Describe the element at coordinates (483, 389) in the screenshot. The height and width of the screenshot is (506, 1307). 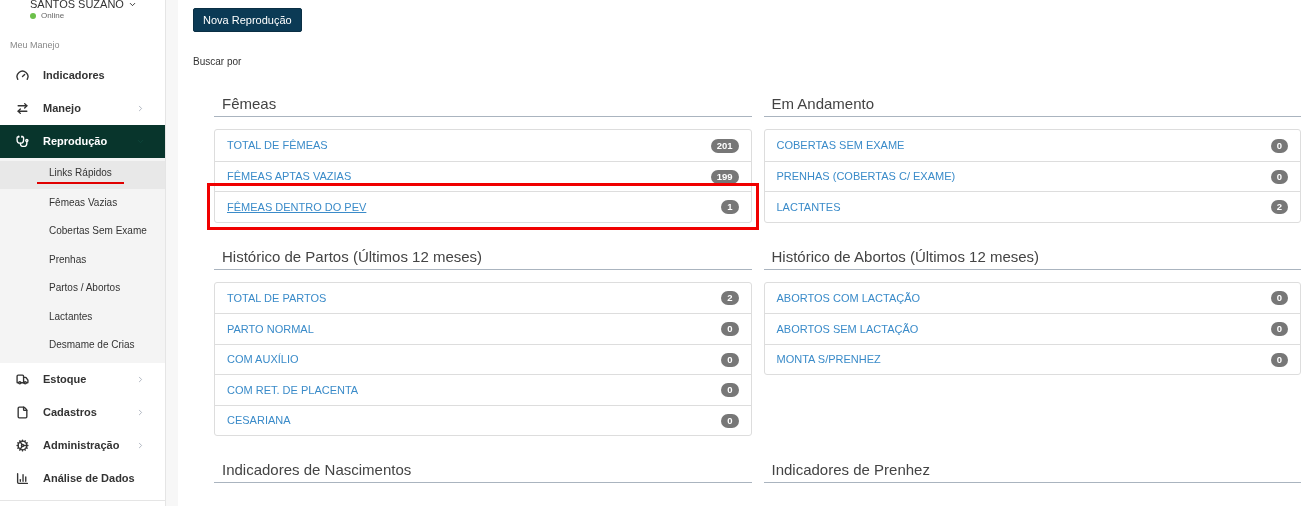
I see `list-row: COM RET. DE PLACENTA 0` at that location.